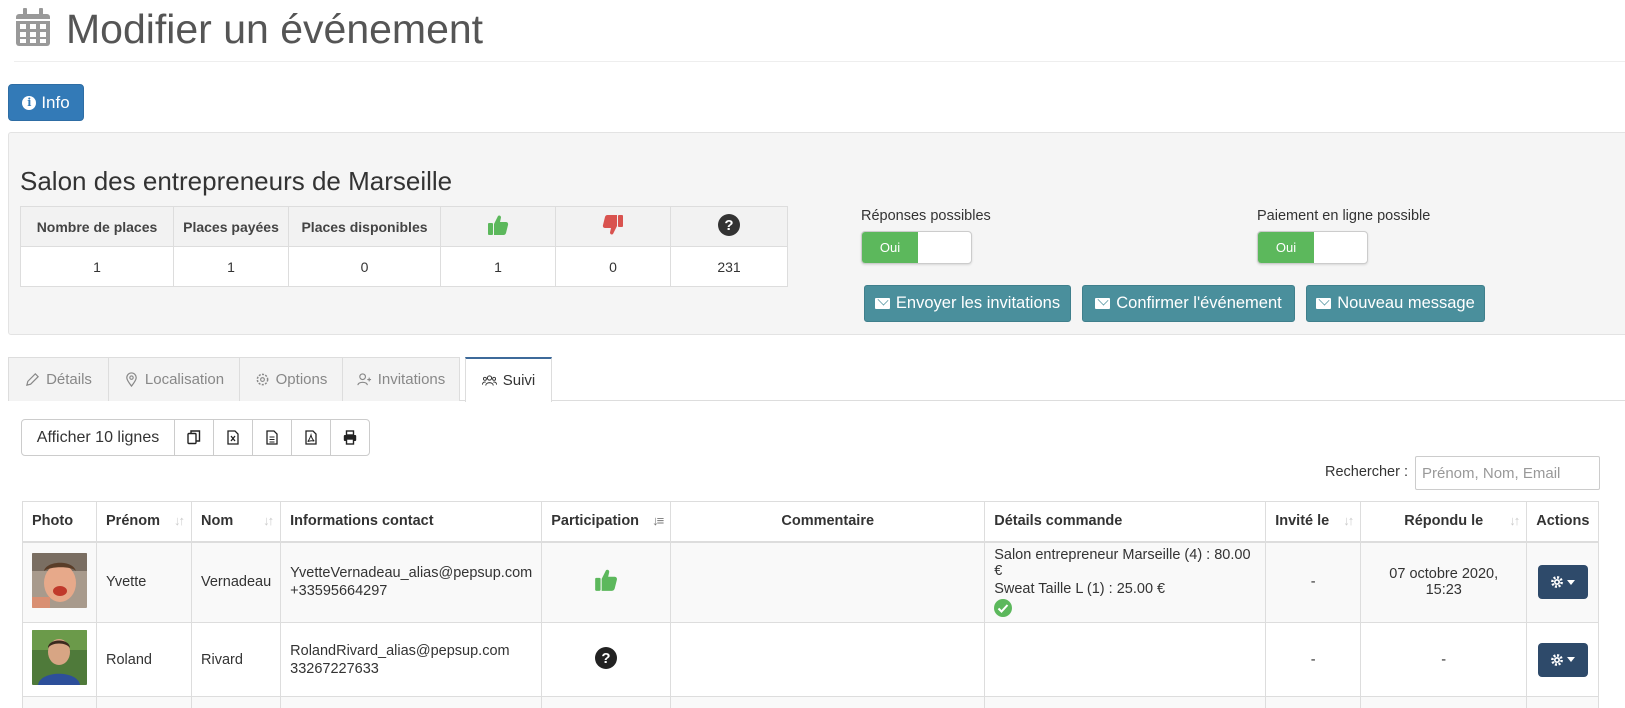  Describe the element at coordinates (1507, 473) in the screenshot. I see `search-input` at that location.